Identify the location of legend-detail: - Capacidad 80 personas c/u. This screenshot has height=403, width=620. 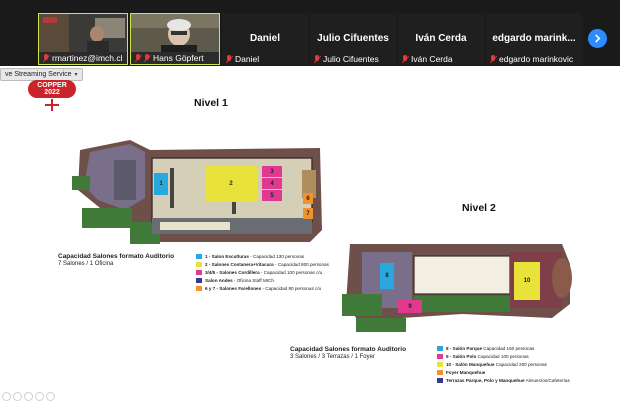
(291, 288).